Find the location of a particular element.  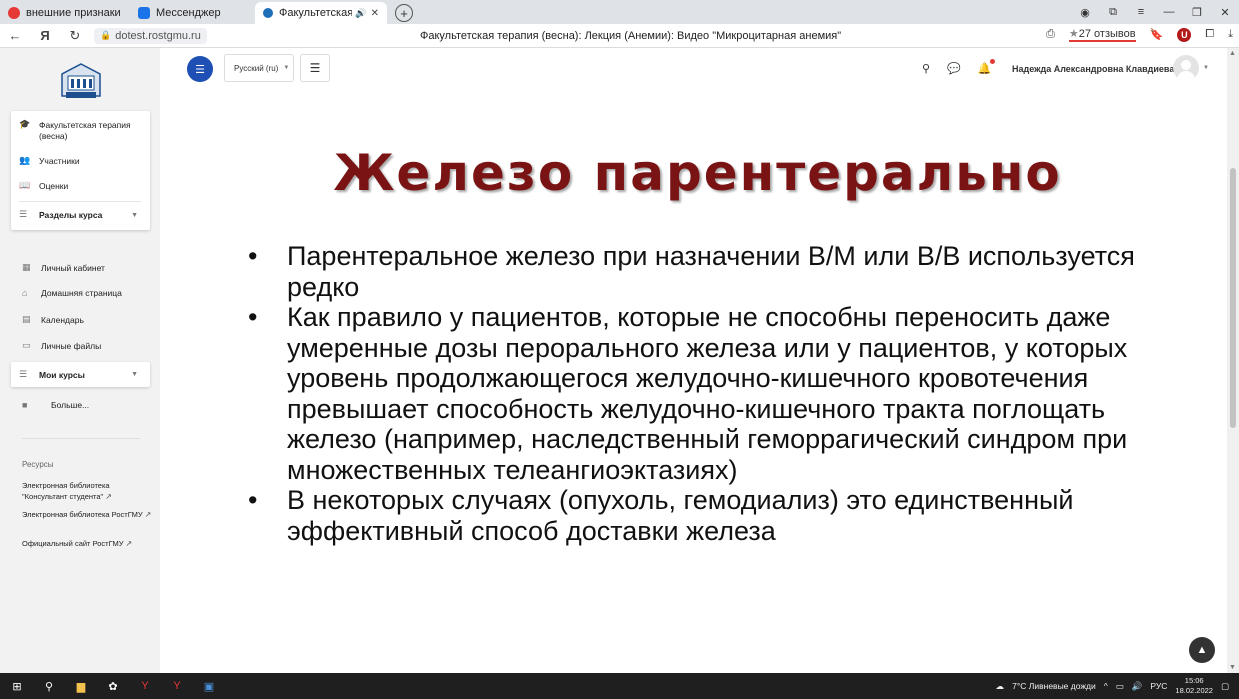

weather-label: 7°C Ливневые дожди is located at coordinates (1054, 686).